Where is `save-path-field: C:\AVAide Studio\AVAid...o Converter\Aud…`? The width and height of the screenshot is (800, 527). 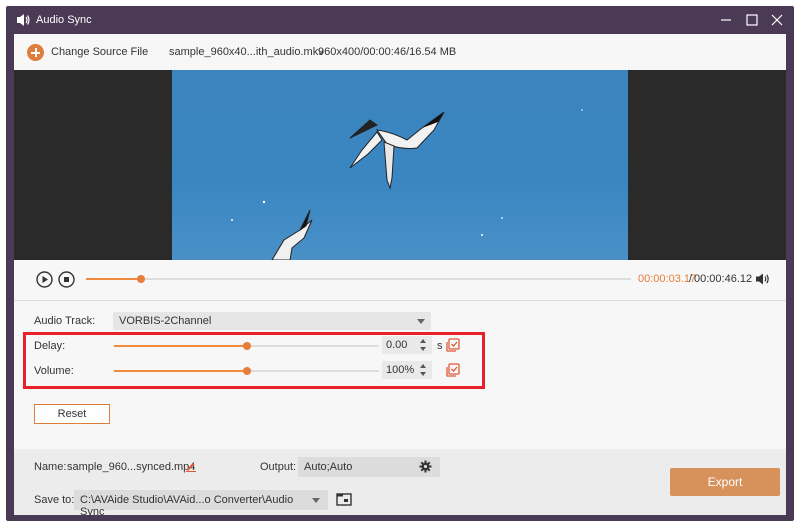
save-path-field: C:\AVAide Studio\AVAid...o Converter\Aud… is located at coordinates (189, 504).